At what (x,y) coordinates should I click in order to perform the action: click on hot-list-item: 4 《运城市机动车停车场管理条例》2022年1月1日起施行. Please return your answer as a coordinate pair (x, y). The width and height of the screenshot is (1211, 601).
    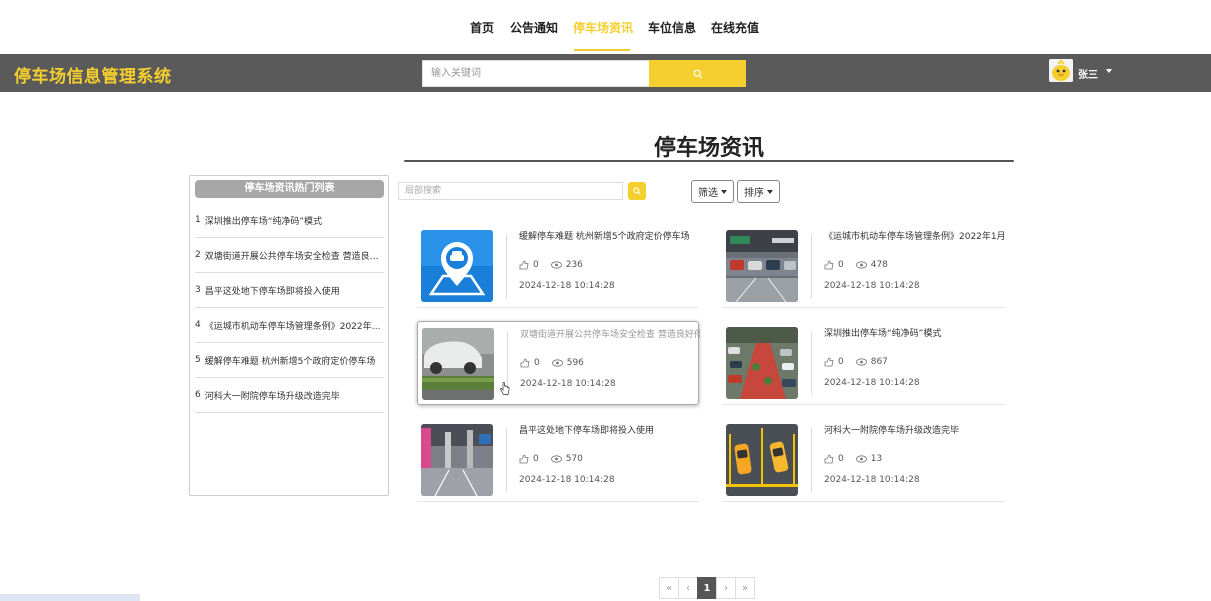
    Looking at the image, I should click on (289, 325).